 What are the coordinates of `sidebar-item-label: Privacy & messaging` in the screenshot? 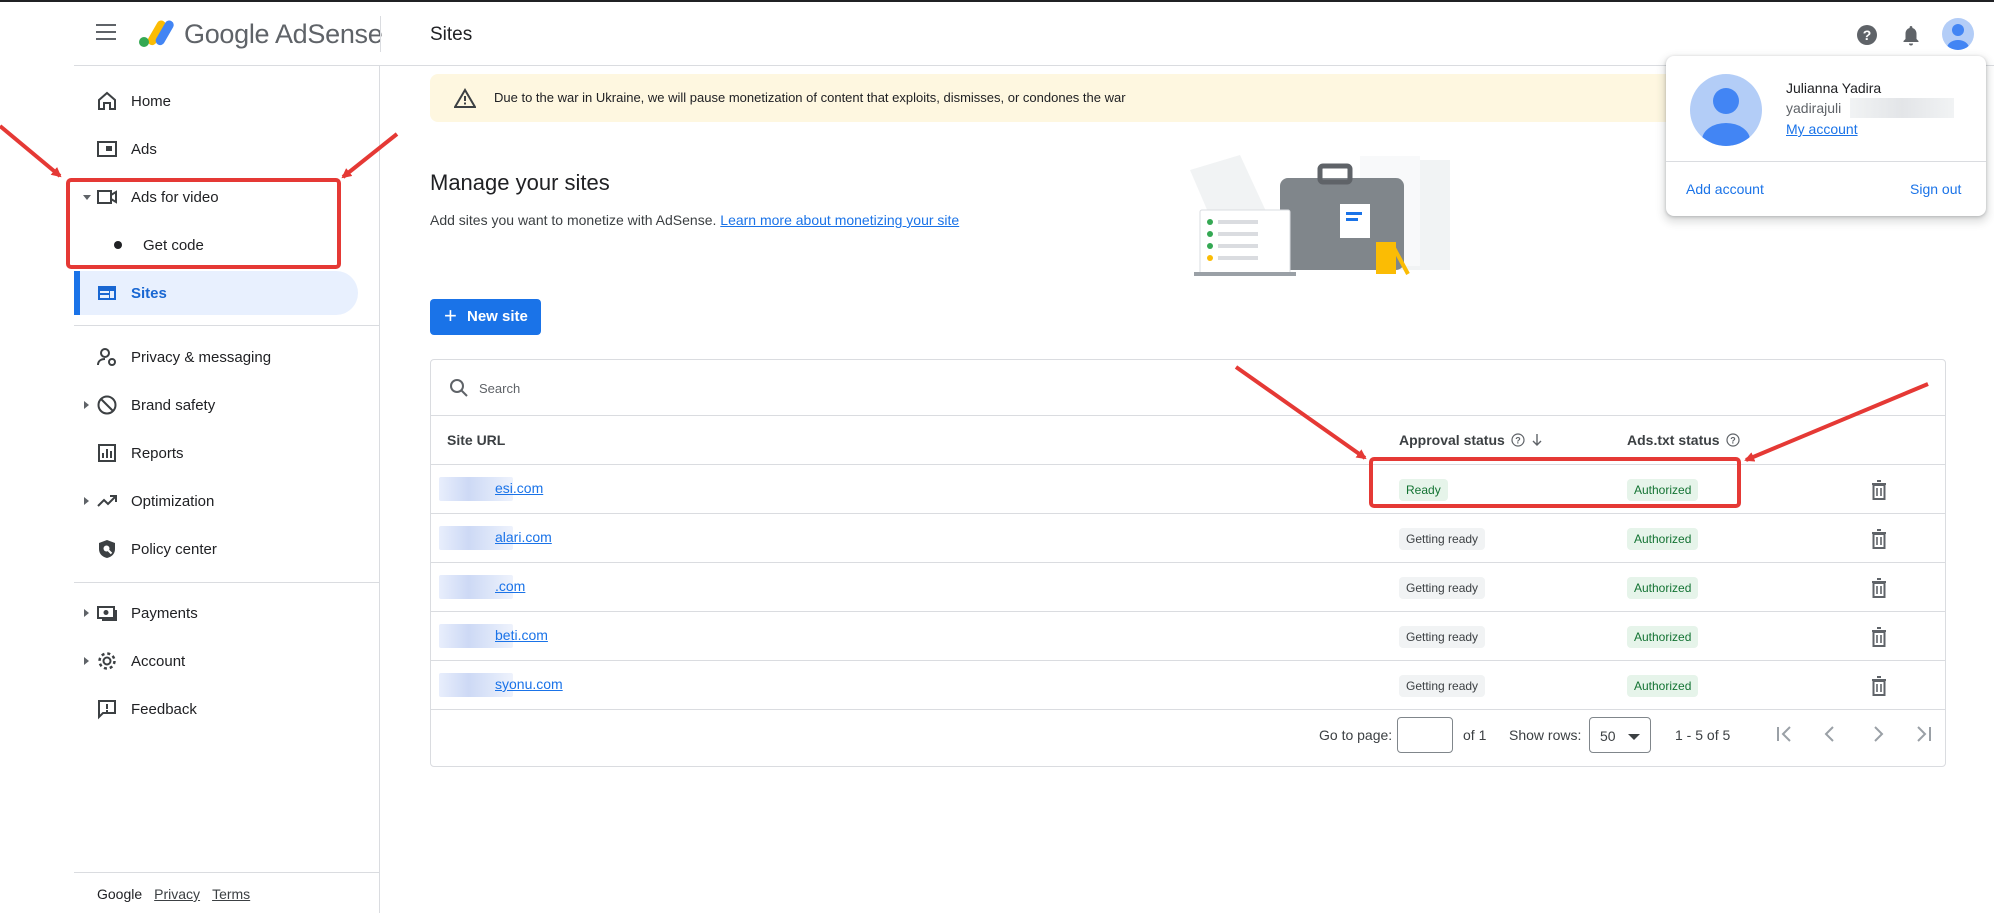 It's located at (201, 357).